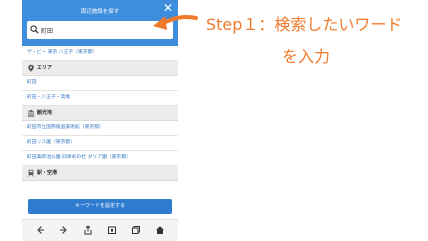 Image resolution: width=428 pixels, height=241 pixels. What do you see at coordinates (47, 173) in the screenshot?
I see `section-label: 駅・空港` at bounding box center [47, 173].